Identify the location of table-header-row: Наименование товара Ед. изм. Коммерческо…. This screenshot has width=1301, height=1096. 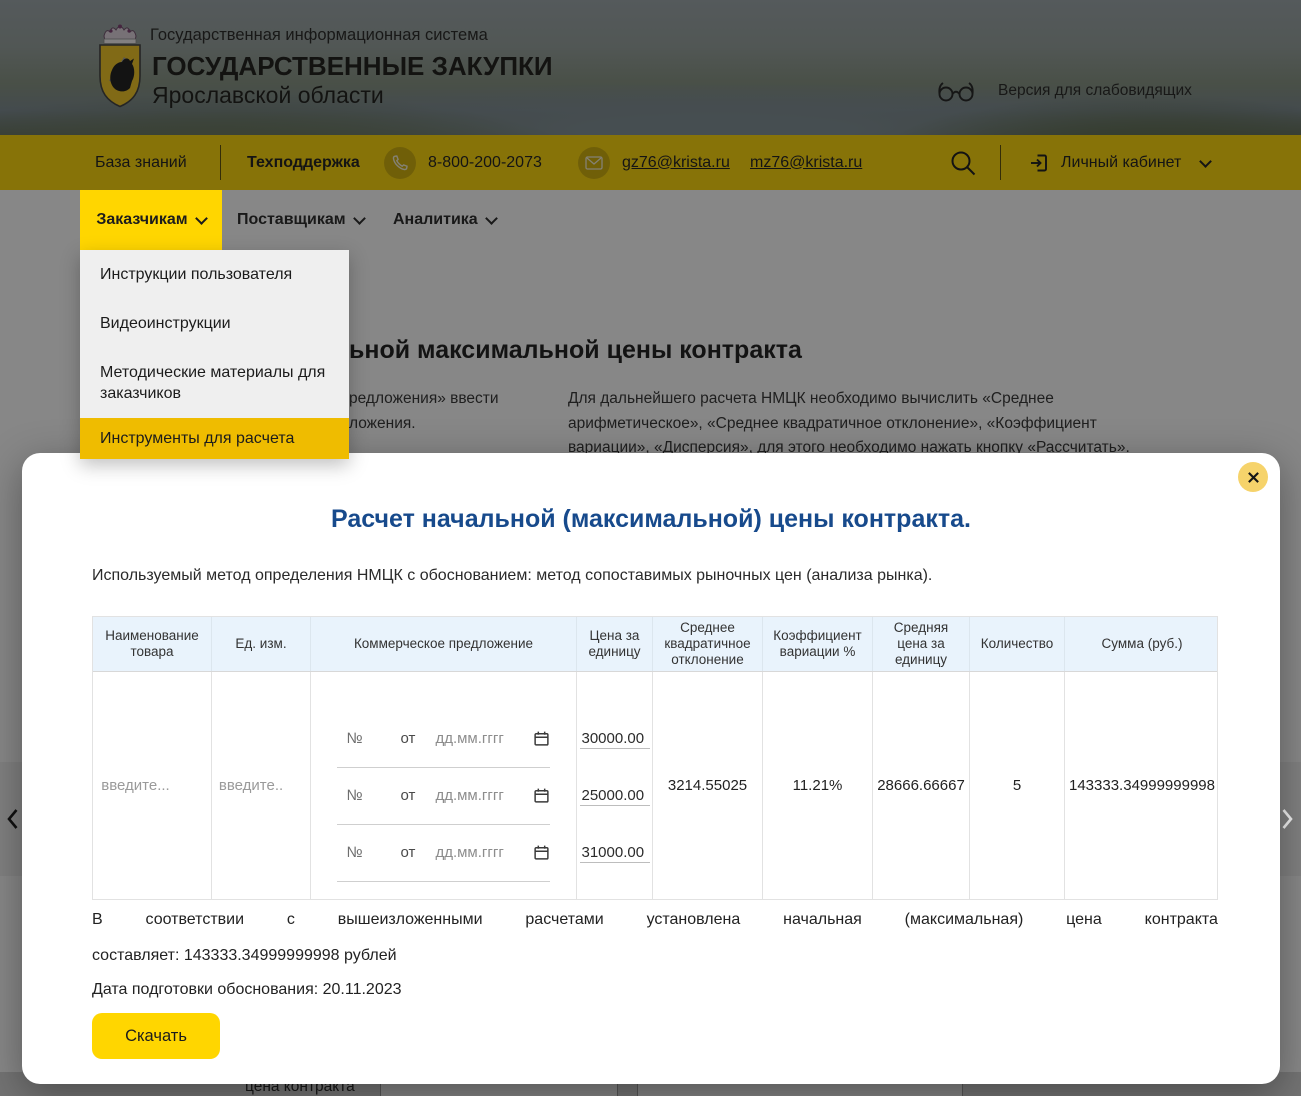
(655, 644).